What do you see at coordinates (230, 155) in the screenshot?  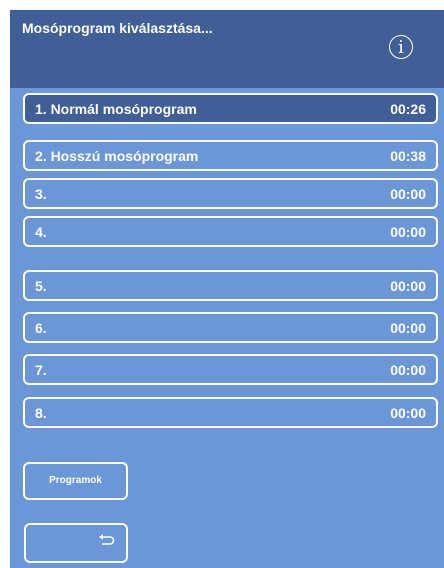 I see `program-item-2: 2. Hosszú mosóprogram 00:38` at bounding box center [230, 155].